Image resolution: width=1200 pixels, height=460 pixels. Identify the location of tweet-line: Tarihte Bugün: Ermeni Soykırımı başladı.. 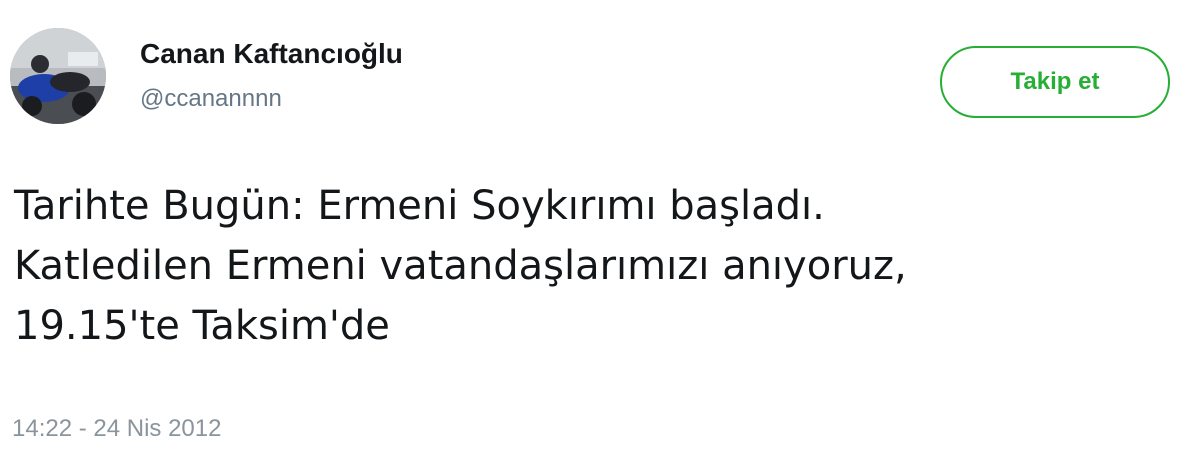
(419, 206).